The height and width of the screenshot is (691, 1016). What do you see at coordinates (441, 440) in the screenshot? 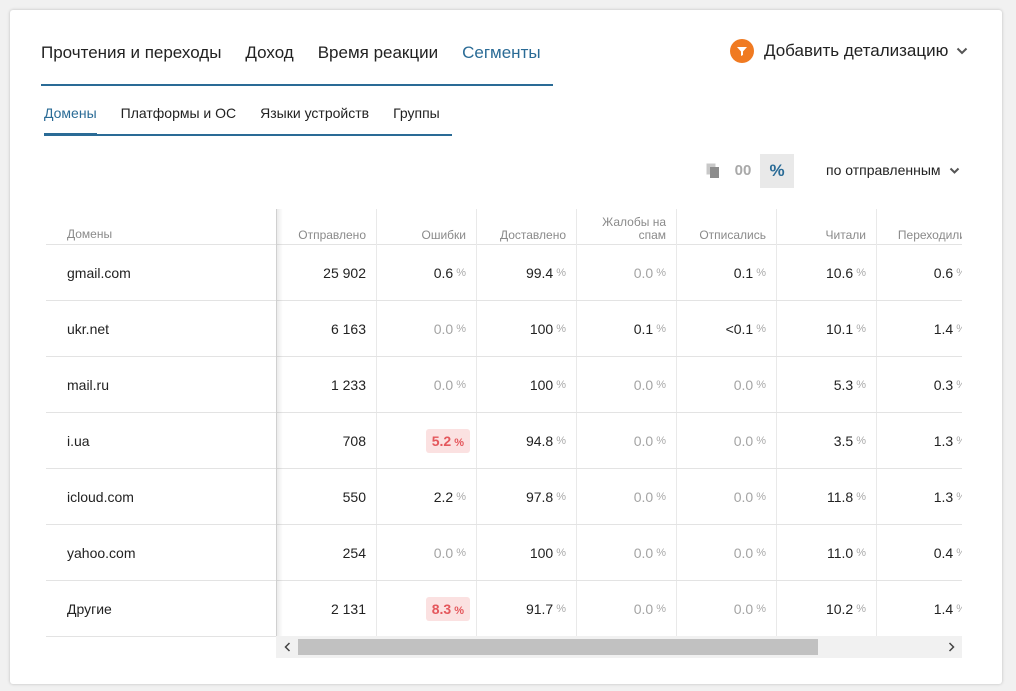
I see `cell-value: 5.2` at bounding box center [441, 440].